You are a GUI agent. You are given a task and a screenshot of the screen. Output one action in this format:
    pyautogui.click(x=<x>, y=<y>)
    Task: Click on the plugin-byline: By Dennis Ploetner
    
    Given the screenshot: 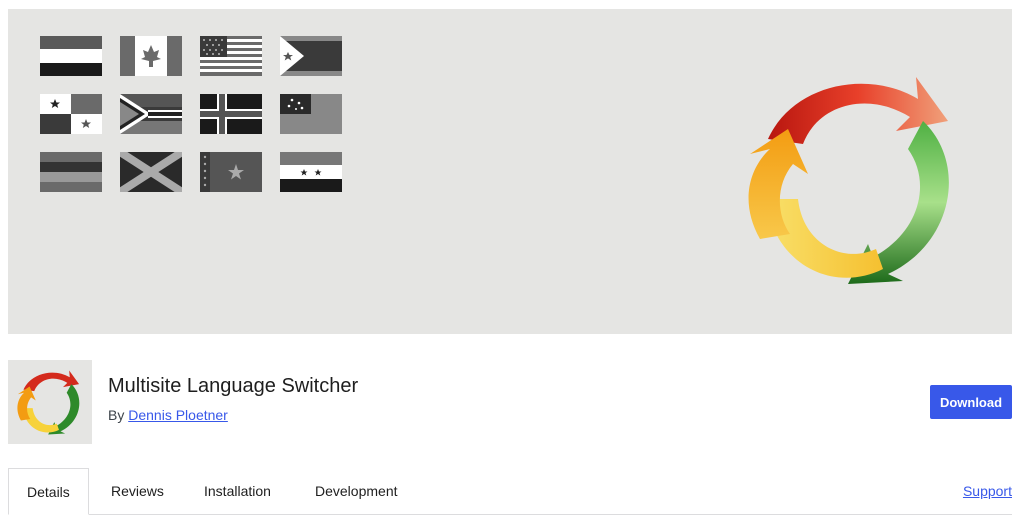 What is the action you would take?
    pyautogui.click(x=168, y=415)
    